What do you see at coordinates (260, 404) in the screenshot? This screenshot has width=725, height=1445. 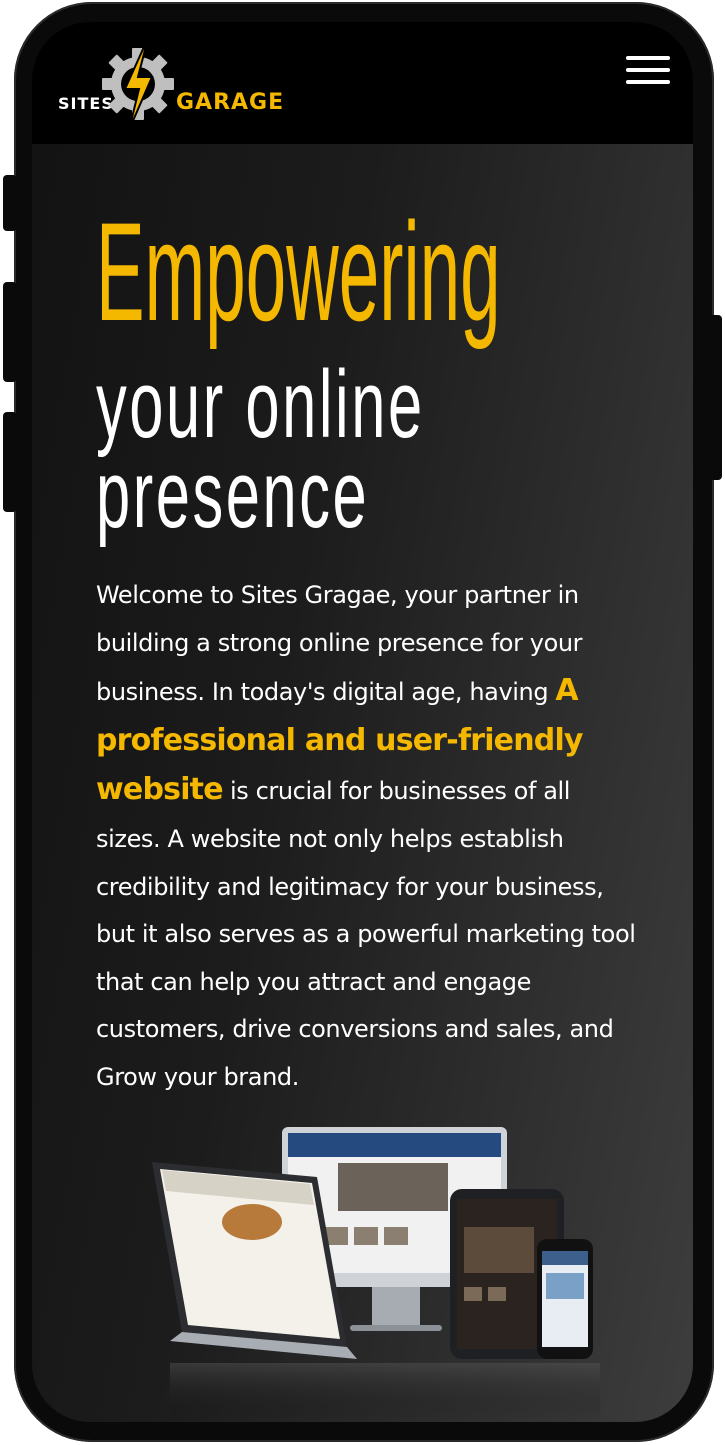 I see `hero-subheadline-line1: your online` at bounding box center [260, 404].